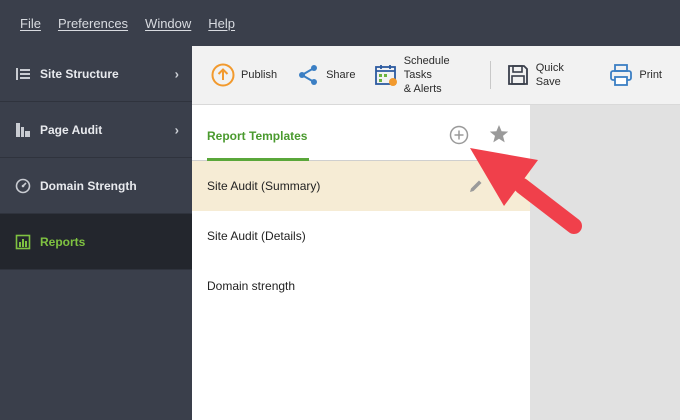 This screenshot has height=420, width=680. I want to click on print-label: Print, so click(650, 75).